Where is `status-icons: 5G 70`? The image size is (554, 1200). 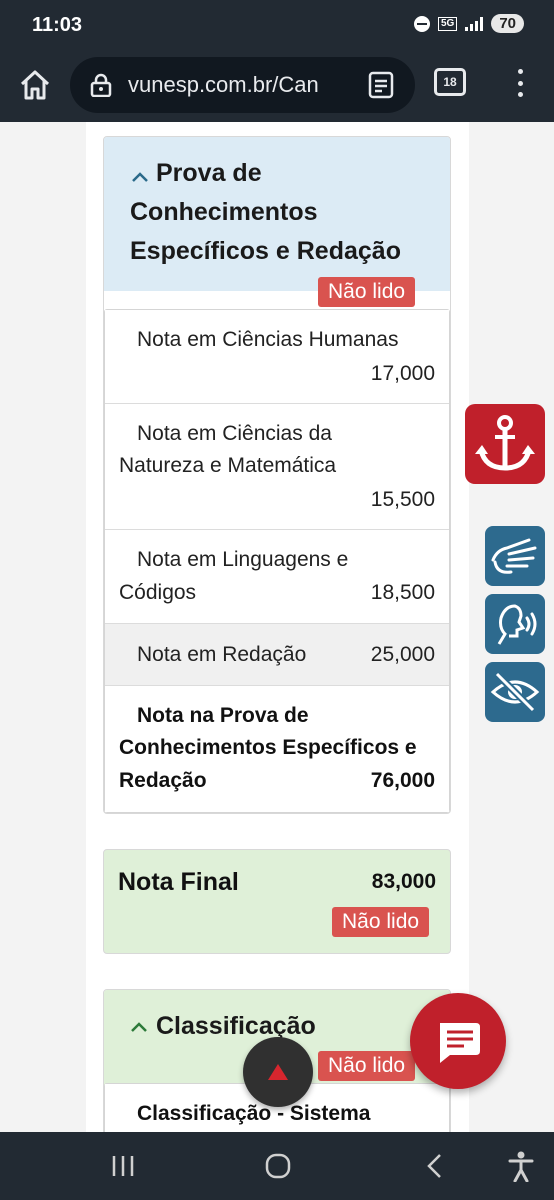
status-icons: 5G 70 is located at coordinates (468, 23).